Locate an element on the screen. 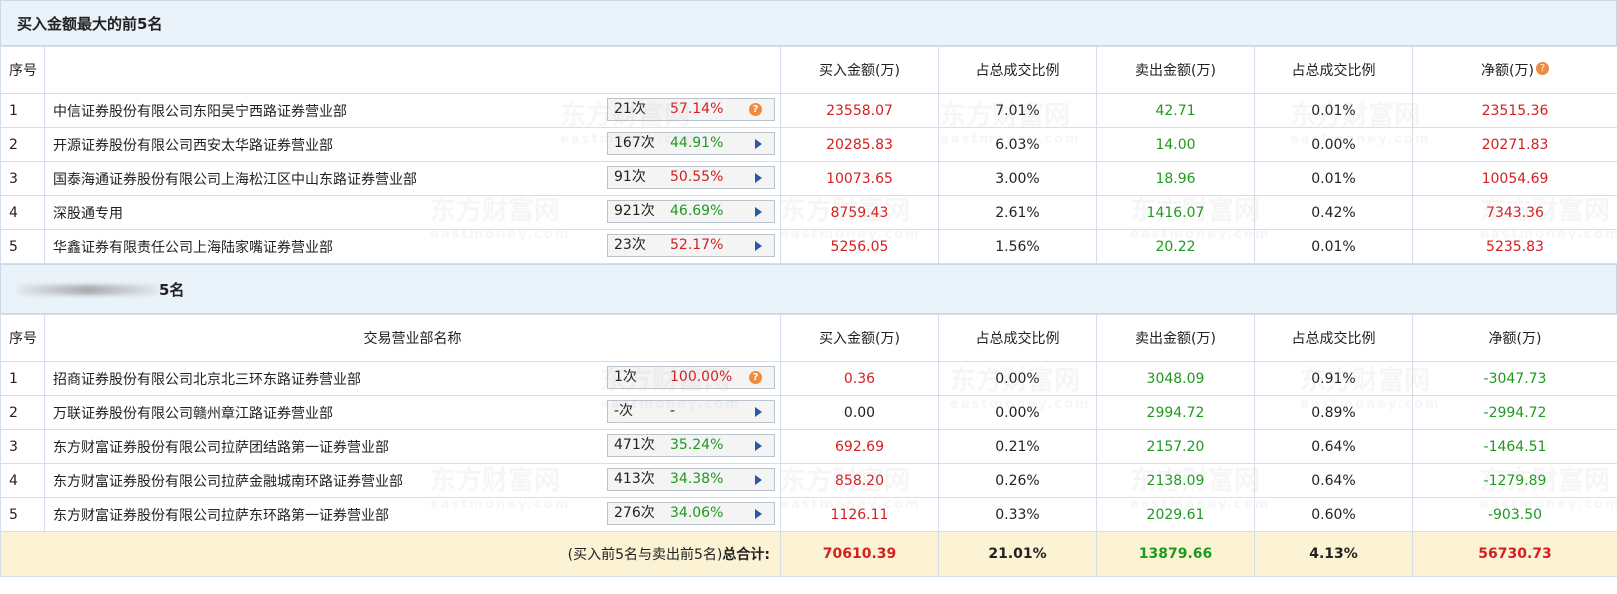 The height and width of the screenshot is (594, 1617). win-rate: 100.00% is located at coordinates (701, 377).